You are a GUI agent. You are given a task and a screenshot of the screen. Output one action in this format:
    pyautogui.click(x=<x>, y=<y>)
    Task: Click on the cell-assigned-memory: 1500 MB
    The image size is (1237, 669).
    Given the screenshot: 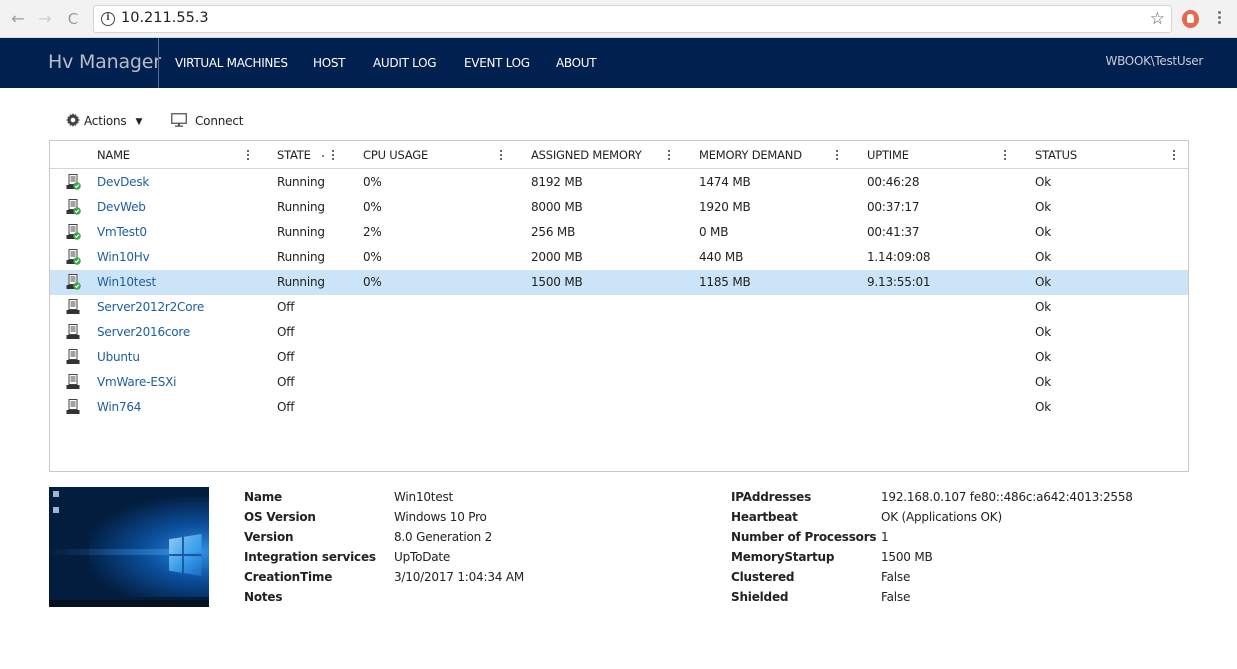 What is the action you would take?
    pyautogui.click(x=557, y=282)
    